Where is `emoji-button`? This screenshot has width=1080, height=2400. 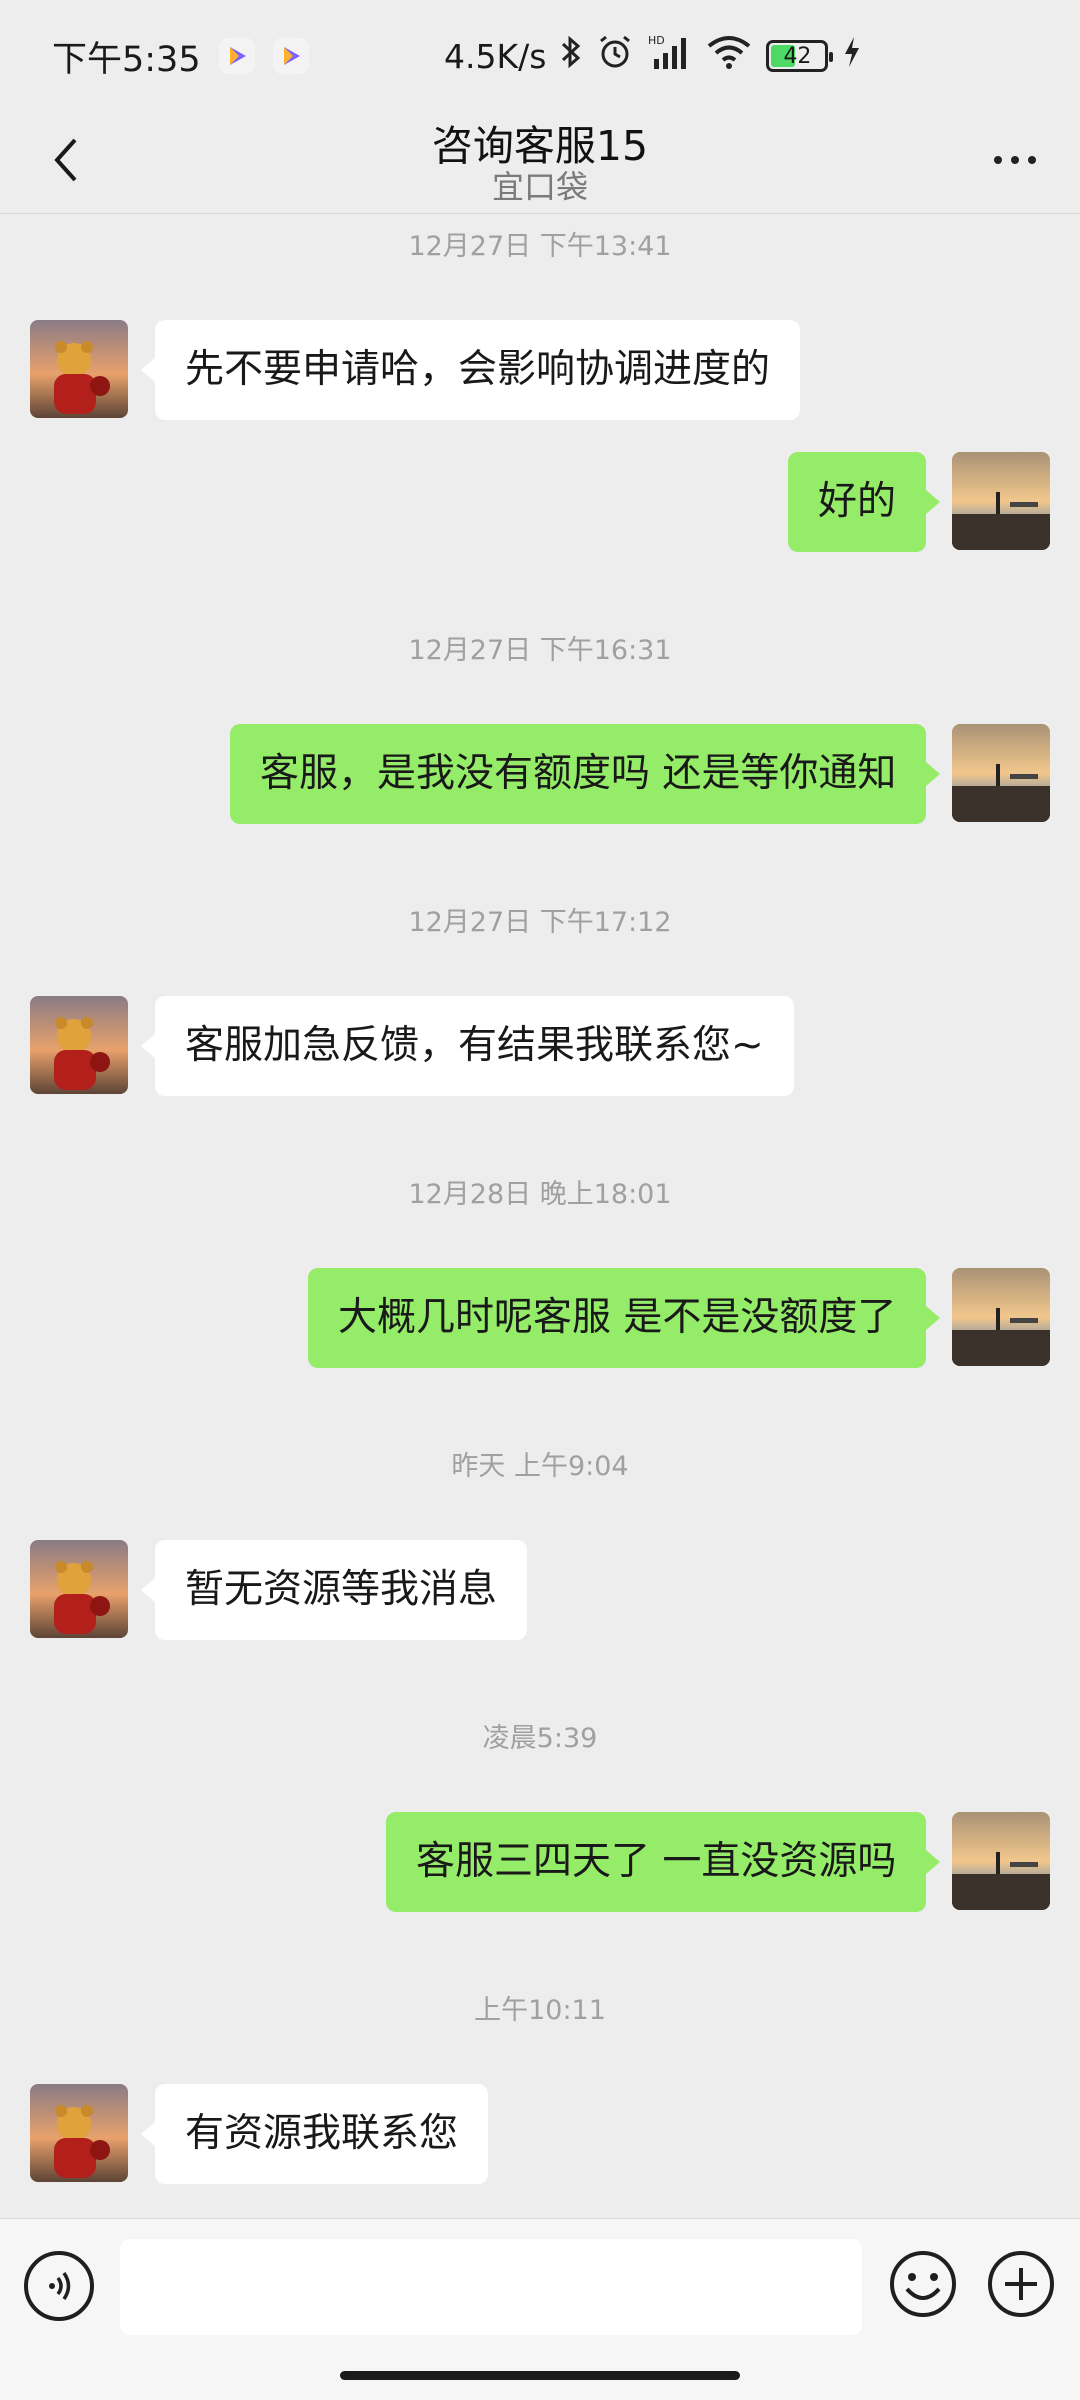 emoji-button is located at coordinates (923, 2284).